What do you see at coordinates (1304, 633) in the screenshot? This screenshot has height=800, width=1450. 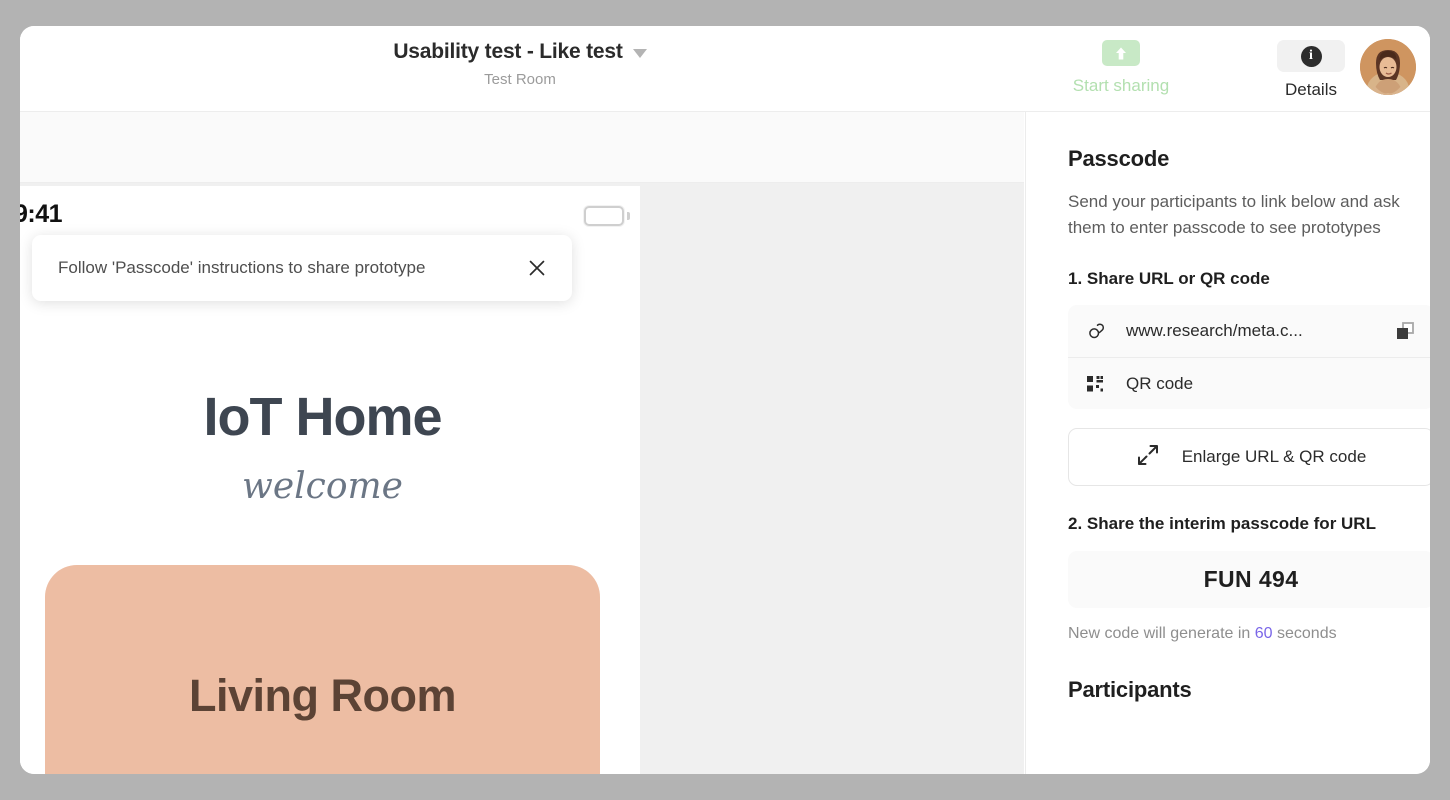 I see `regen-suffix: seconds` at bounding box center [1304, 633].